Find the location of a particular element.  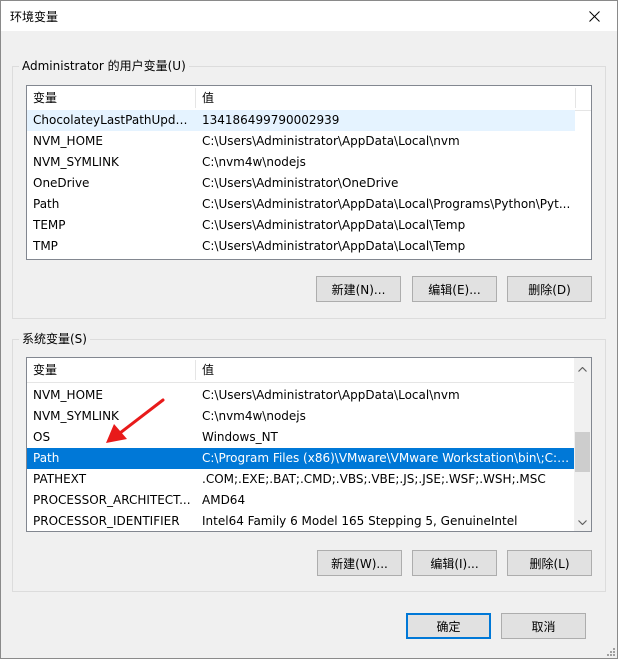

scroll-thumb is located at coordinates (582, 452).